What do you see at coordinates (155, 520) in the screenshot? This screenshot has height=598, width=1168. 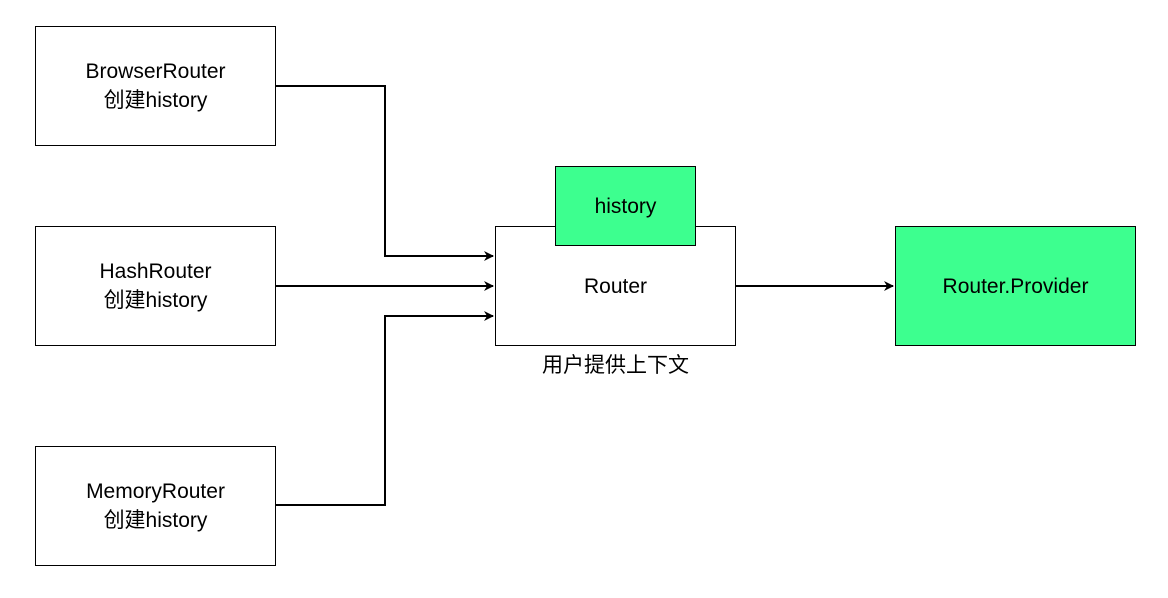 I see `memory-router-subtitle: 创建history` at bounding box center [155, 520].